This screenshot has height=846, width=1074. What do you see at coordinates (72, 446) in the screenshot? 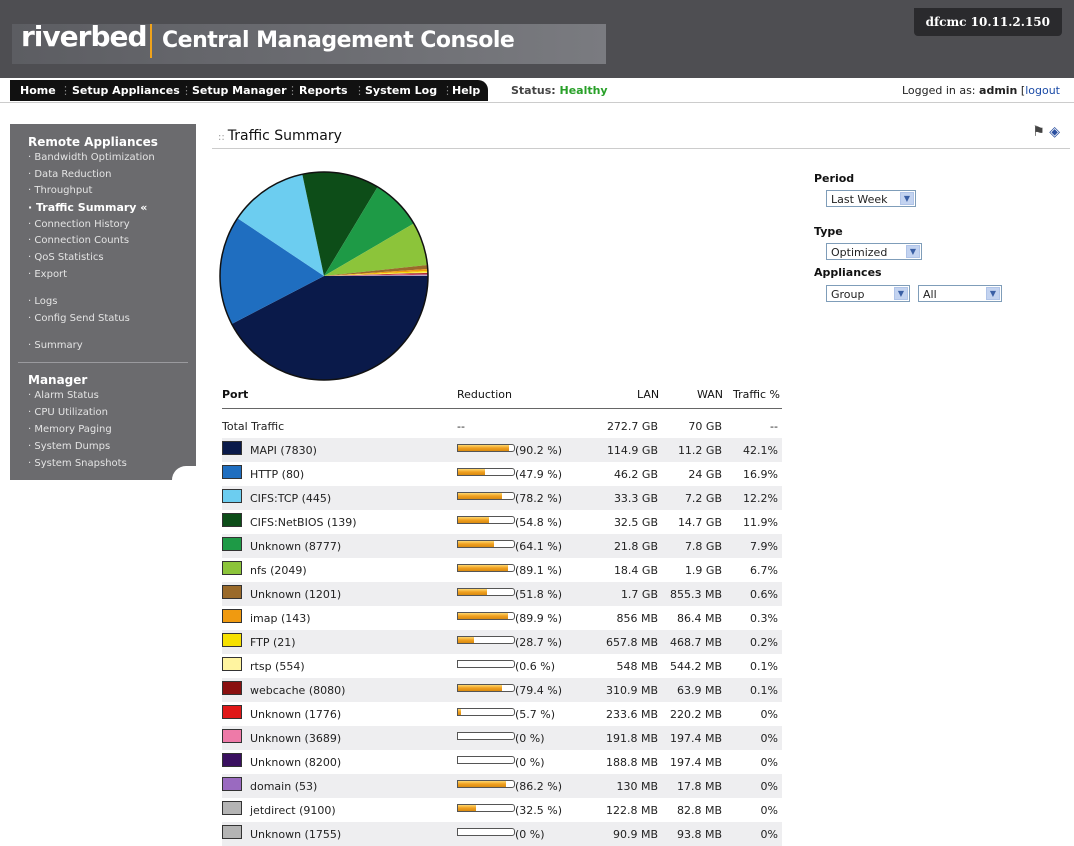
I see `sidebar-item-label: System Dumps` at bounding box center [72, 446].